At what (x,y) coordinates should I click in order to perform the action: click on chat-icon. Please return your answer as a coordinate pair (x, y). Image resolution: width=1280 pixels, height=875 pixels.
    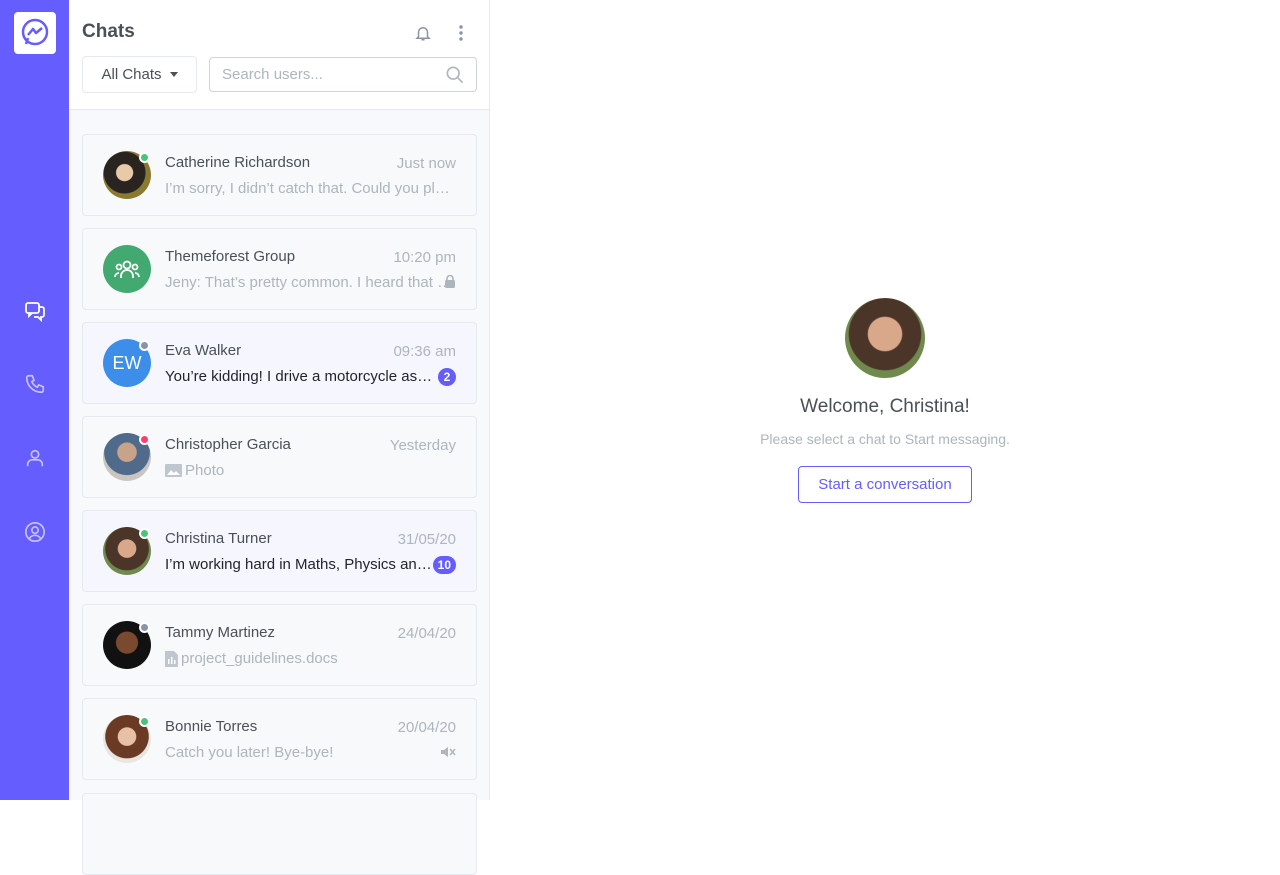
    Looking at the image, I should click on (35, 311).